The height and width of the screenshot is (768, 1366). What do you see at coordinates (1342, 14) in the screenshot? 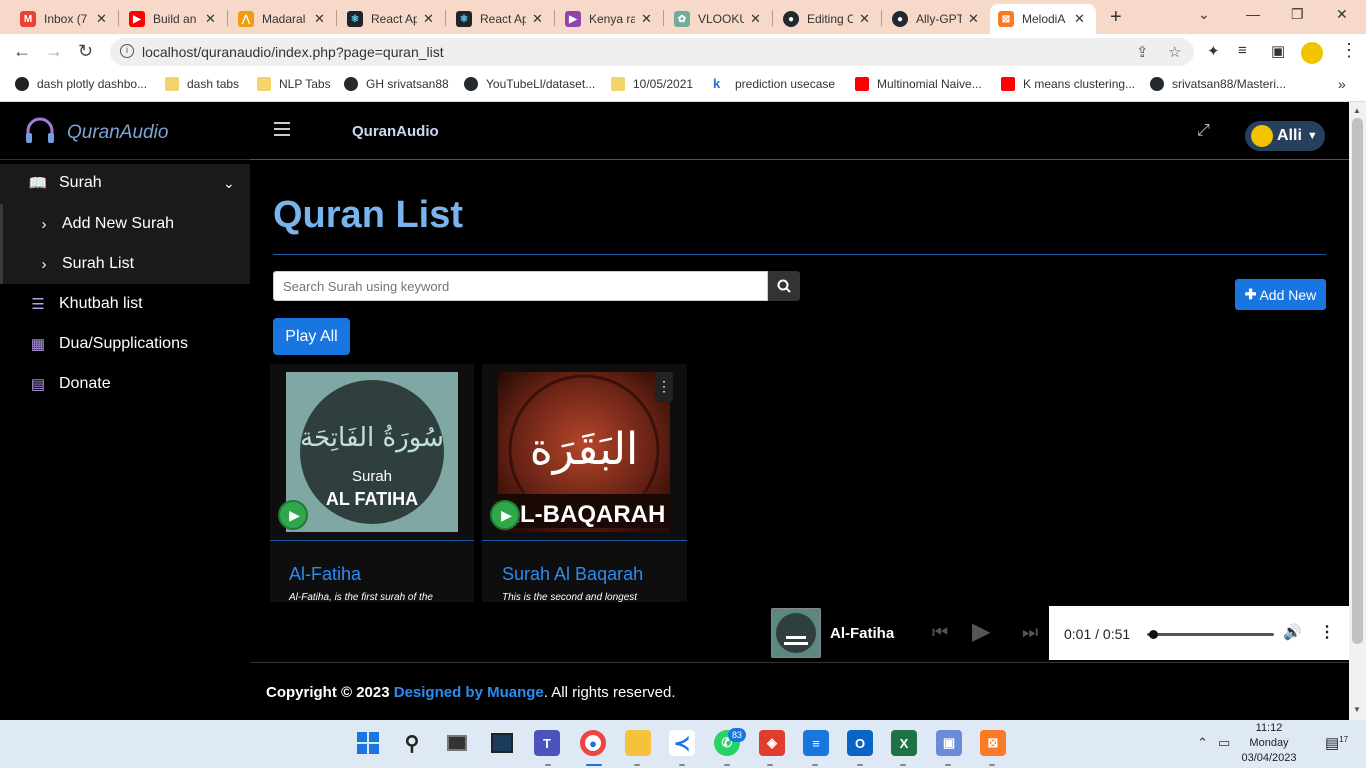
I see `close-window-button: ✕` at bounding box center [1342, 14].